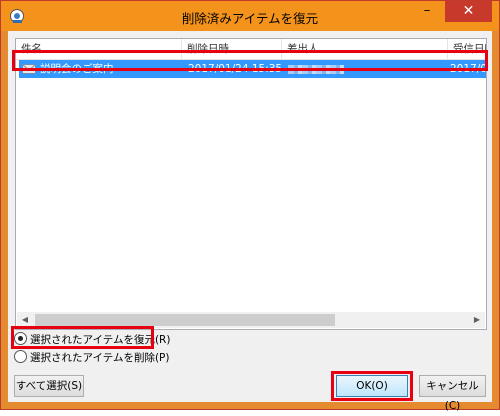 The width and height of the screenshot is (500, 416). What do you see at coordinates (372, 386) in the screenshot?
I see `highlight-ok-button` at bounding box center [372, 386].